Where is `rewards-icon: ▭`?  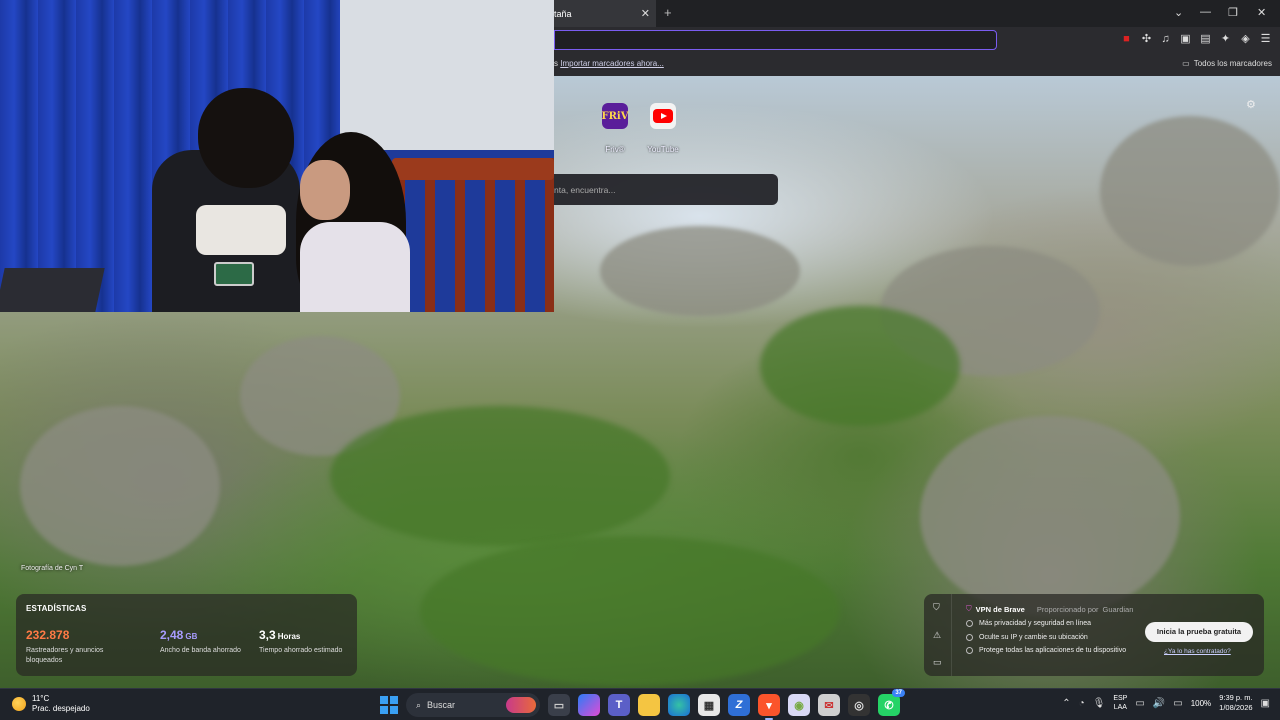
rewards-icon: ▭ is located at coordinates (937, 662).